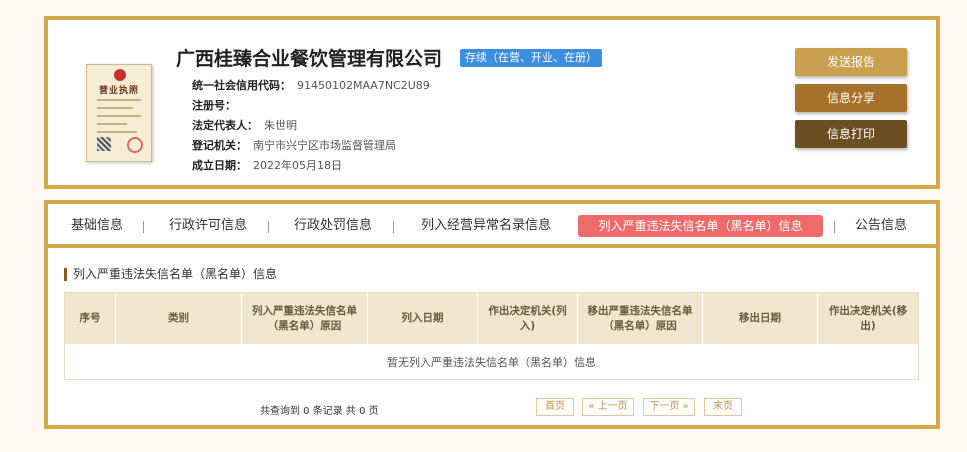 This screenshot has width=967, height=452. Describe the element at coordinates (120, 75) in the screenshot. I see `national-emblem-icon` at that location.